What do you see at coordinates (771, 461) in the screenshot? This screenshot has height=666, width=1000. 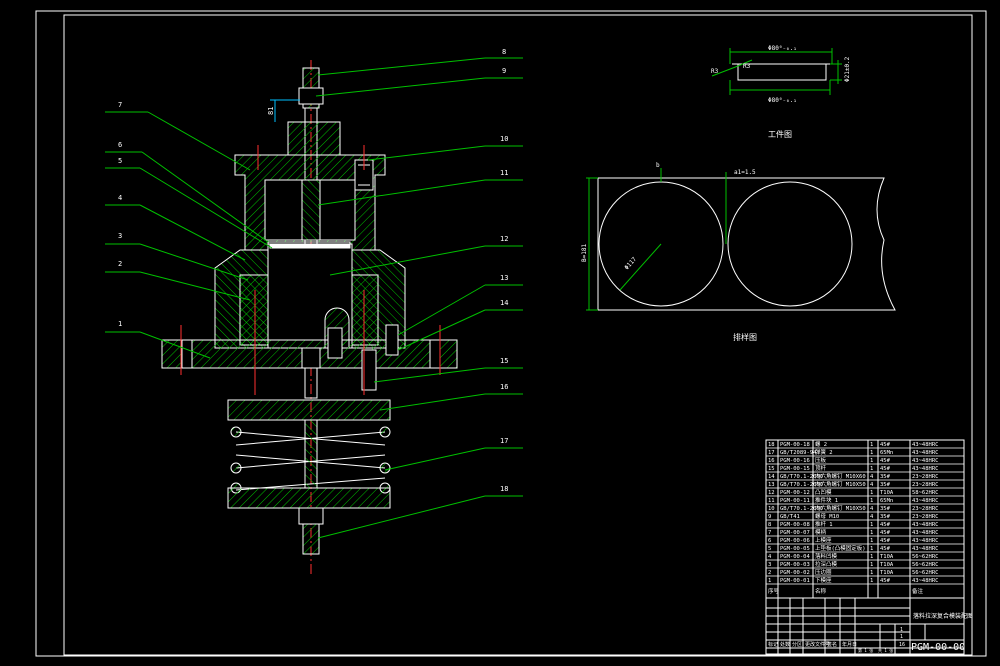 I see `bom-cell: 16` at bounding box center [771, 461].